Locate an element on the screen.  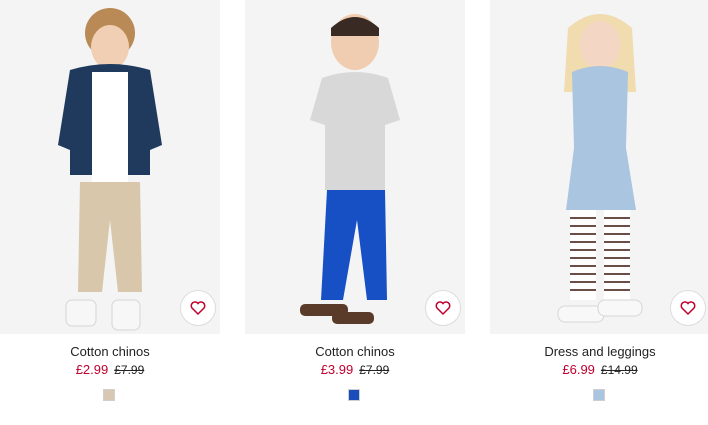
price-row: £3.99 £7.99 is located at coordinates (355, 369).